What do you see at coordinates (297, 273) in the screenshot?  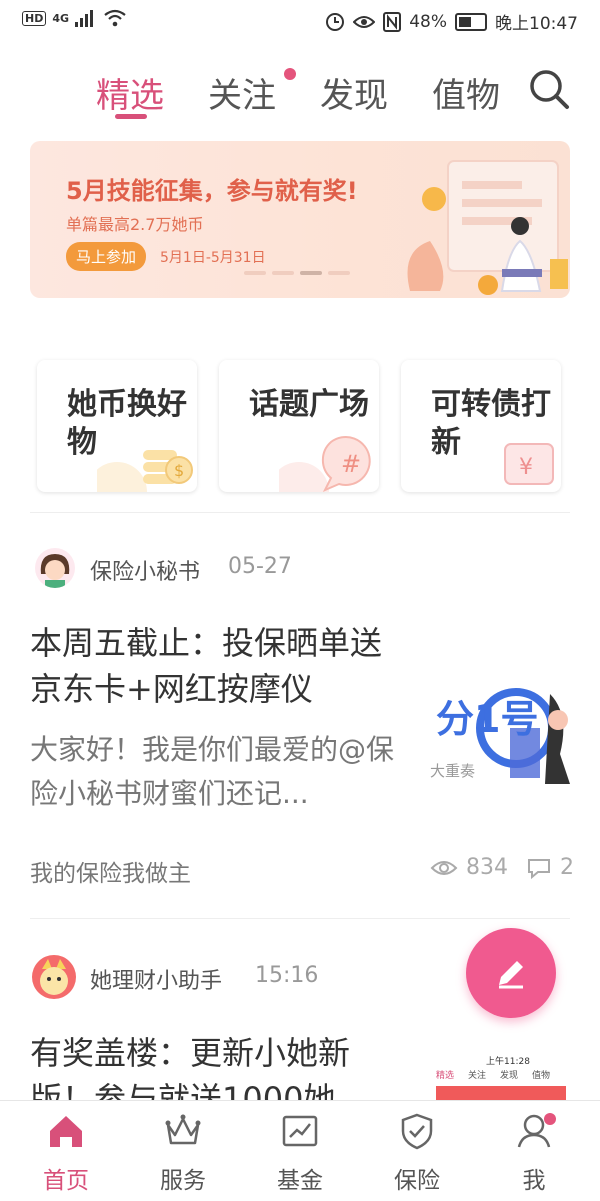 I see `banner-pager` at bounding box center [297, 273].